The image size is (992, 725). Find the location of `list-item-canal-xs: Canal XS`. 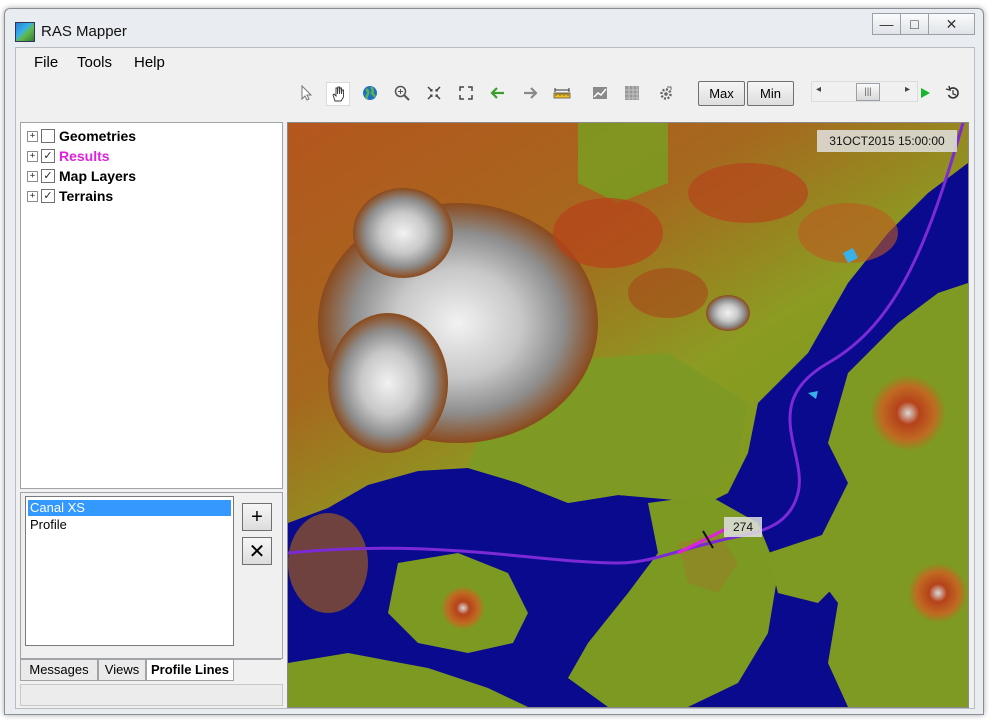

list-item-canal-xs: Canal XS is located at coordinates (129, 508).